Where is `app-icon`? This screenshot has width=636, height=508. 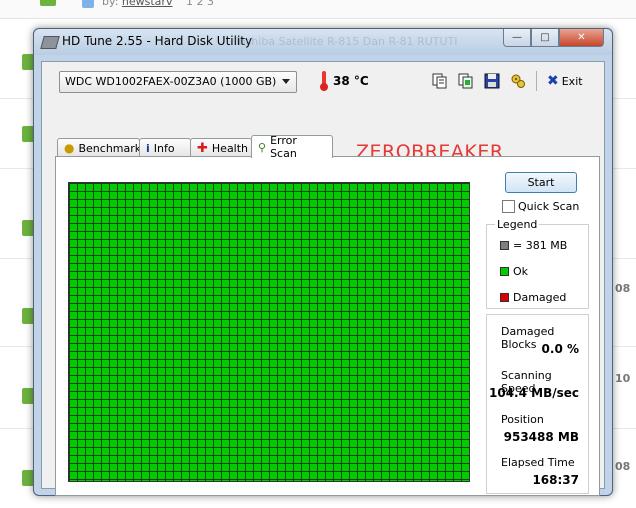
app-icon is located at coordinates (50, 42).